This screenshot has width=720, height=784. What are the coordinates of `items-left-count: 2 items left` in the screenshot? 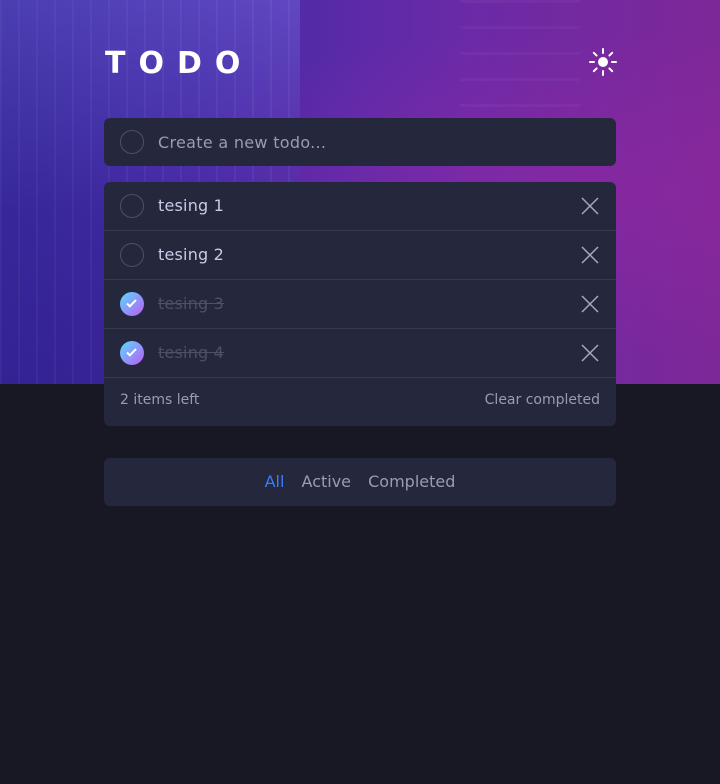 It's located at (160, 400).